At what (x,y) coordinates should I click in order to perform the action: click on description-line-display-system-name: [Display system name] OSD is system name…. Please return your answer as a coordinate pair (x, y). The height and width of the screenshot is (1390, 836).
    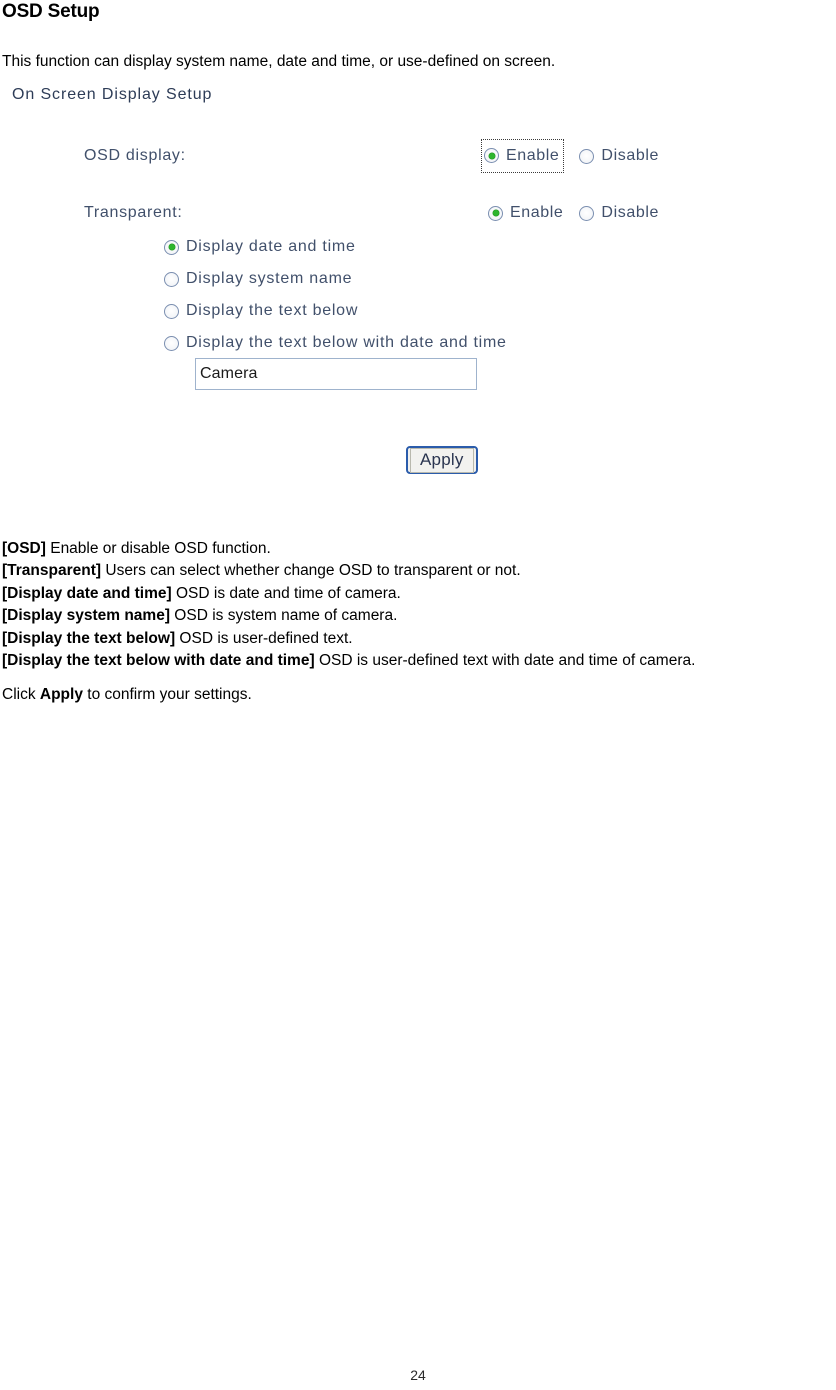
    Looking at the image, I should click on (419, 616).